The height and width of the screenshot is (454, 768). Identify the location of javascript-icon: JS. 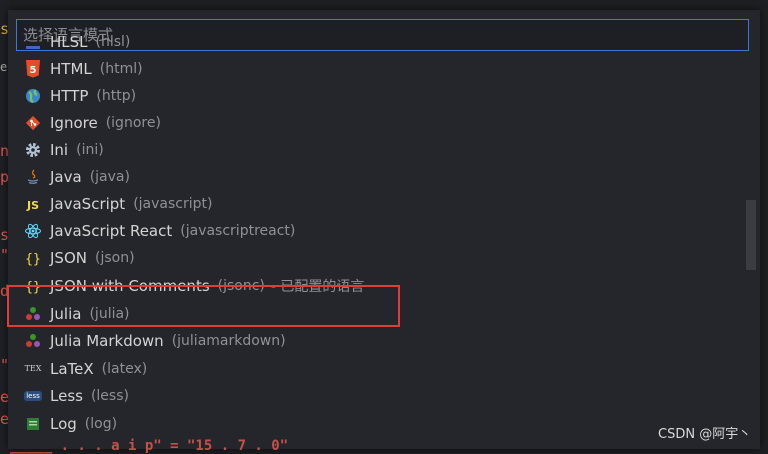
(33, 204).